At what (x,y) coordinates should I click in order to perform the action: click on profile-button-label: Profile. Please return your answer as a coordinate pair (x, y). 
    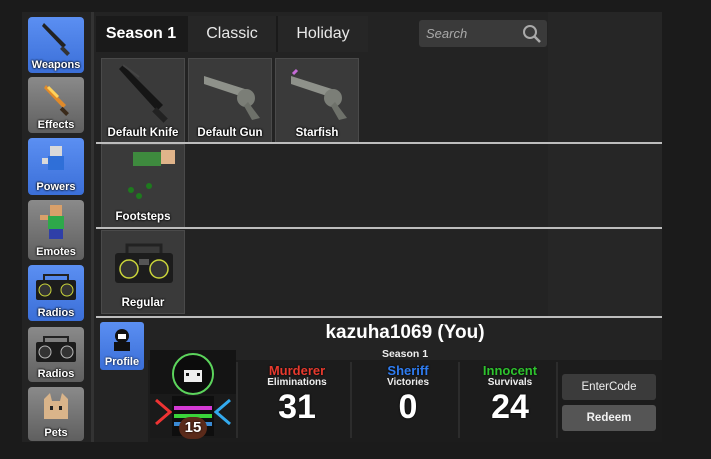
    Looking at the image, I should click on (122, 362).